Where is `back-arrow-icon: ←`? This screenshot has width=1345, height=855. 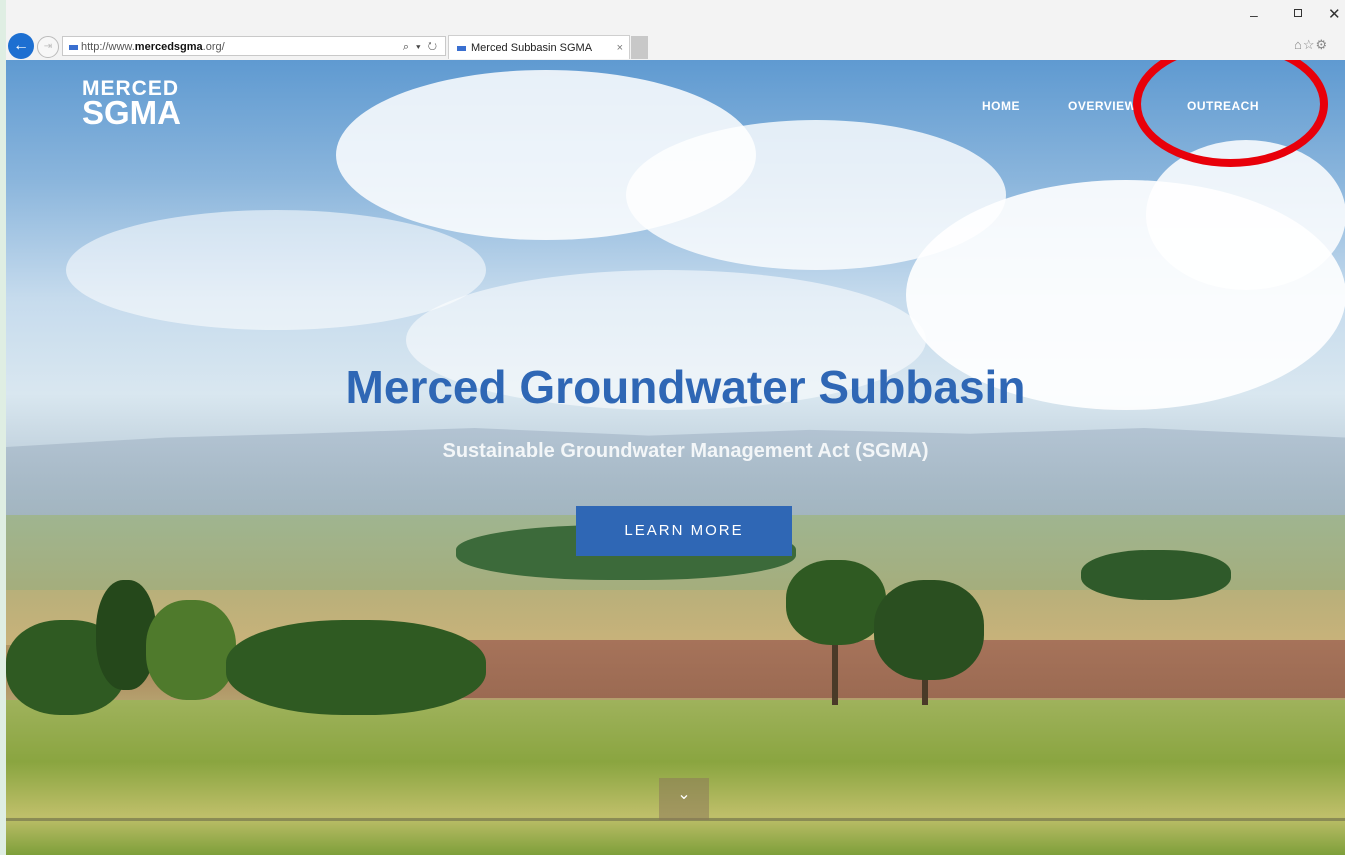
back-arrow-icon: ← is located at coordinates (21, 45).